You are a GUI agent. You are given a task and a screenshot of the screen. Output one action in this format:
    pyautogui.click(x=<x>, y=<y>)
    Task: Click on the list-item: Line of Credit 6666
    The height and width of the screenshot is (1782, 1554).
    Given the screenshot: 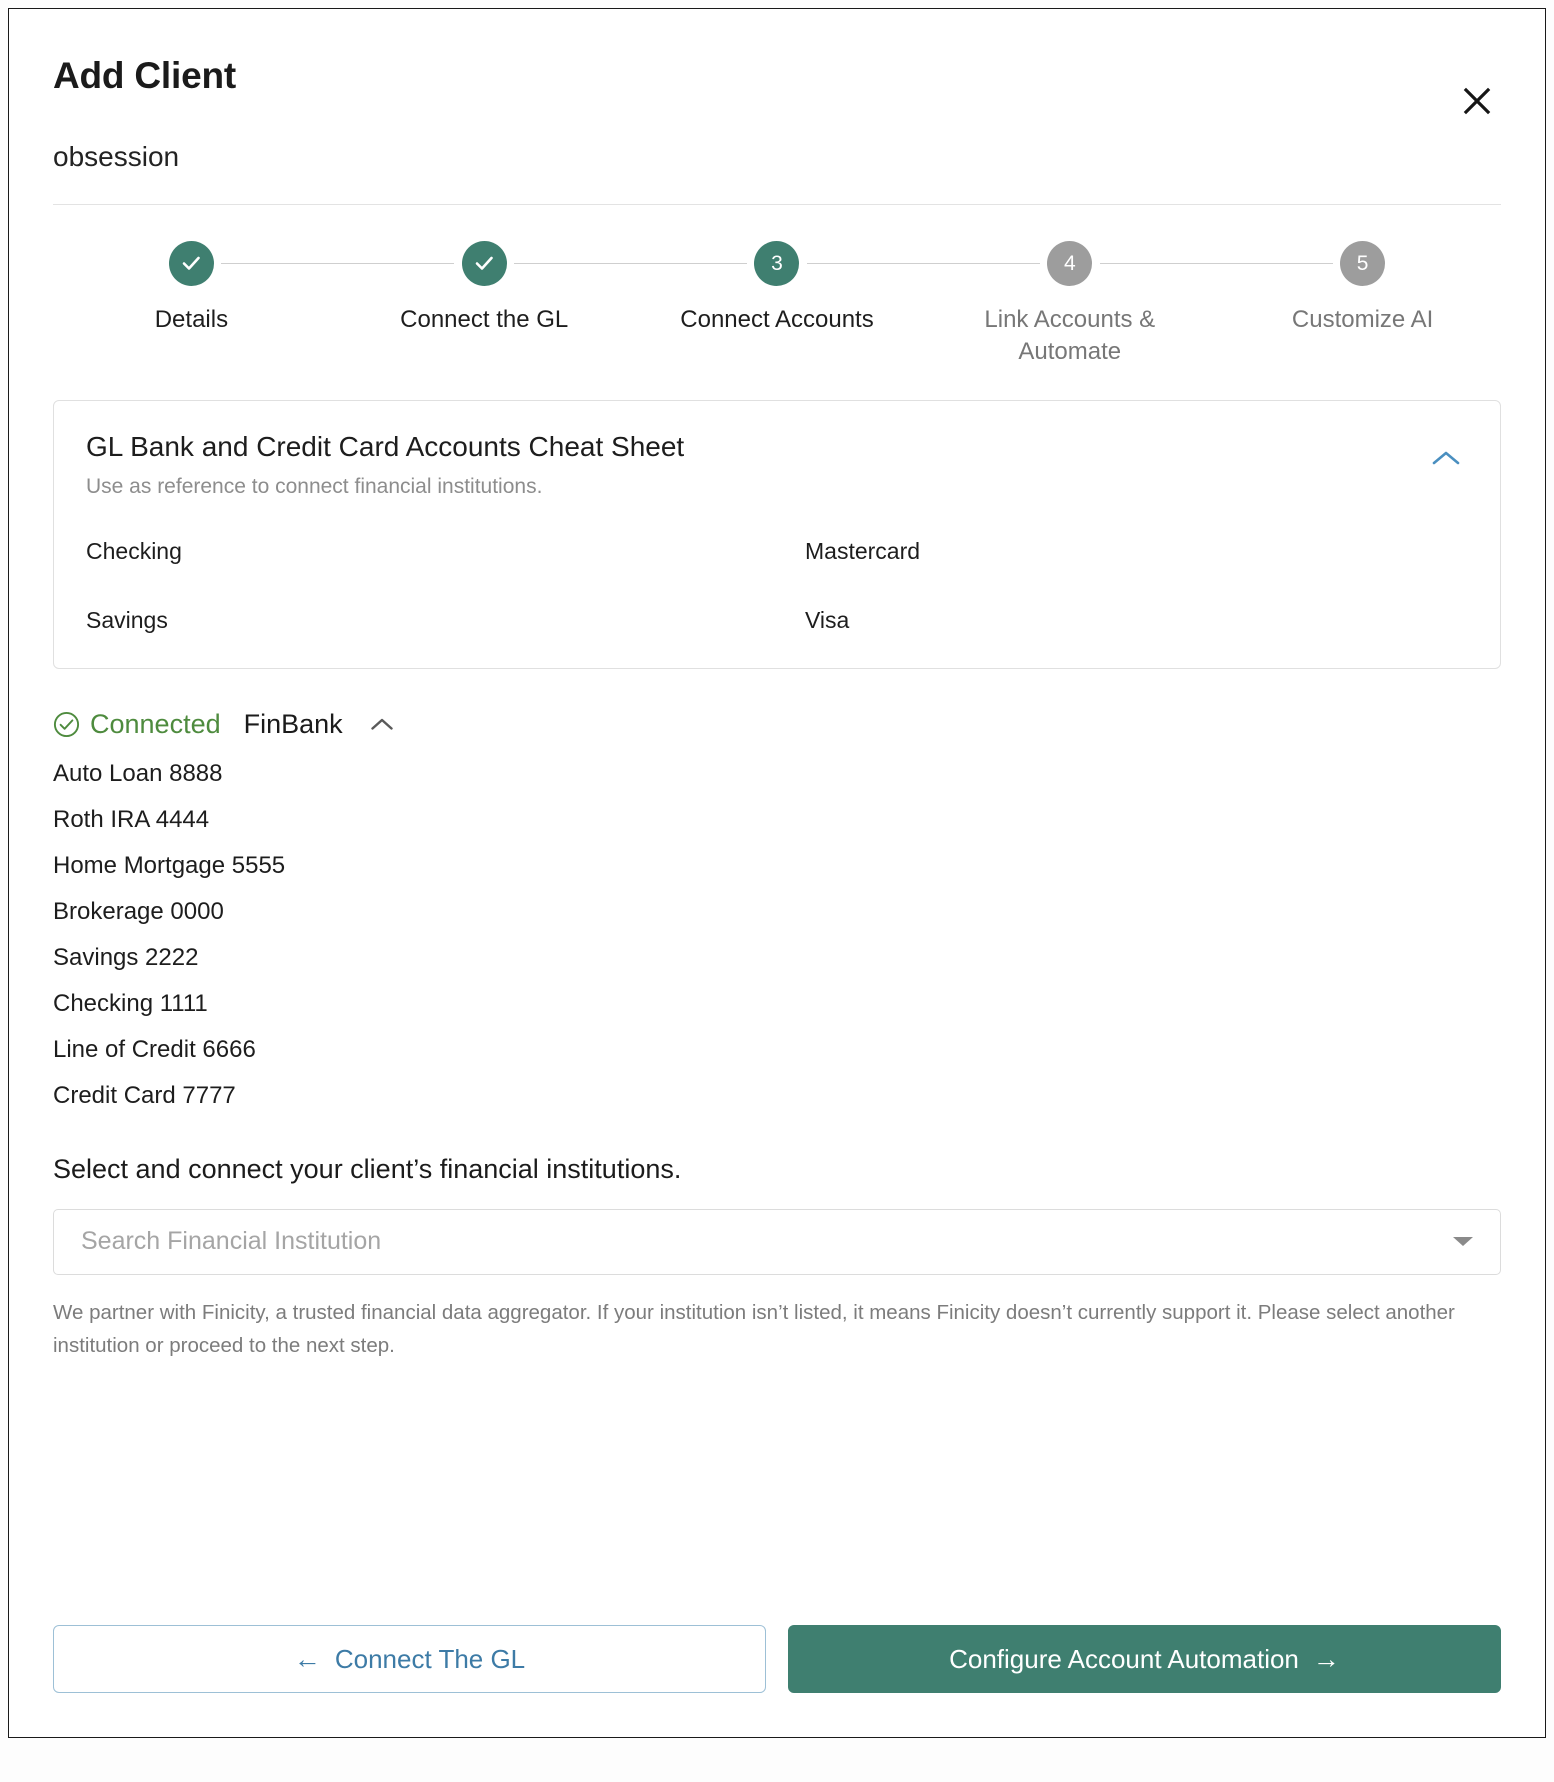 What is the action you would take?
    pyautogui.click(x=154, y=1050)
    